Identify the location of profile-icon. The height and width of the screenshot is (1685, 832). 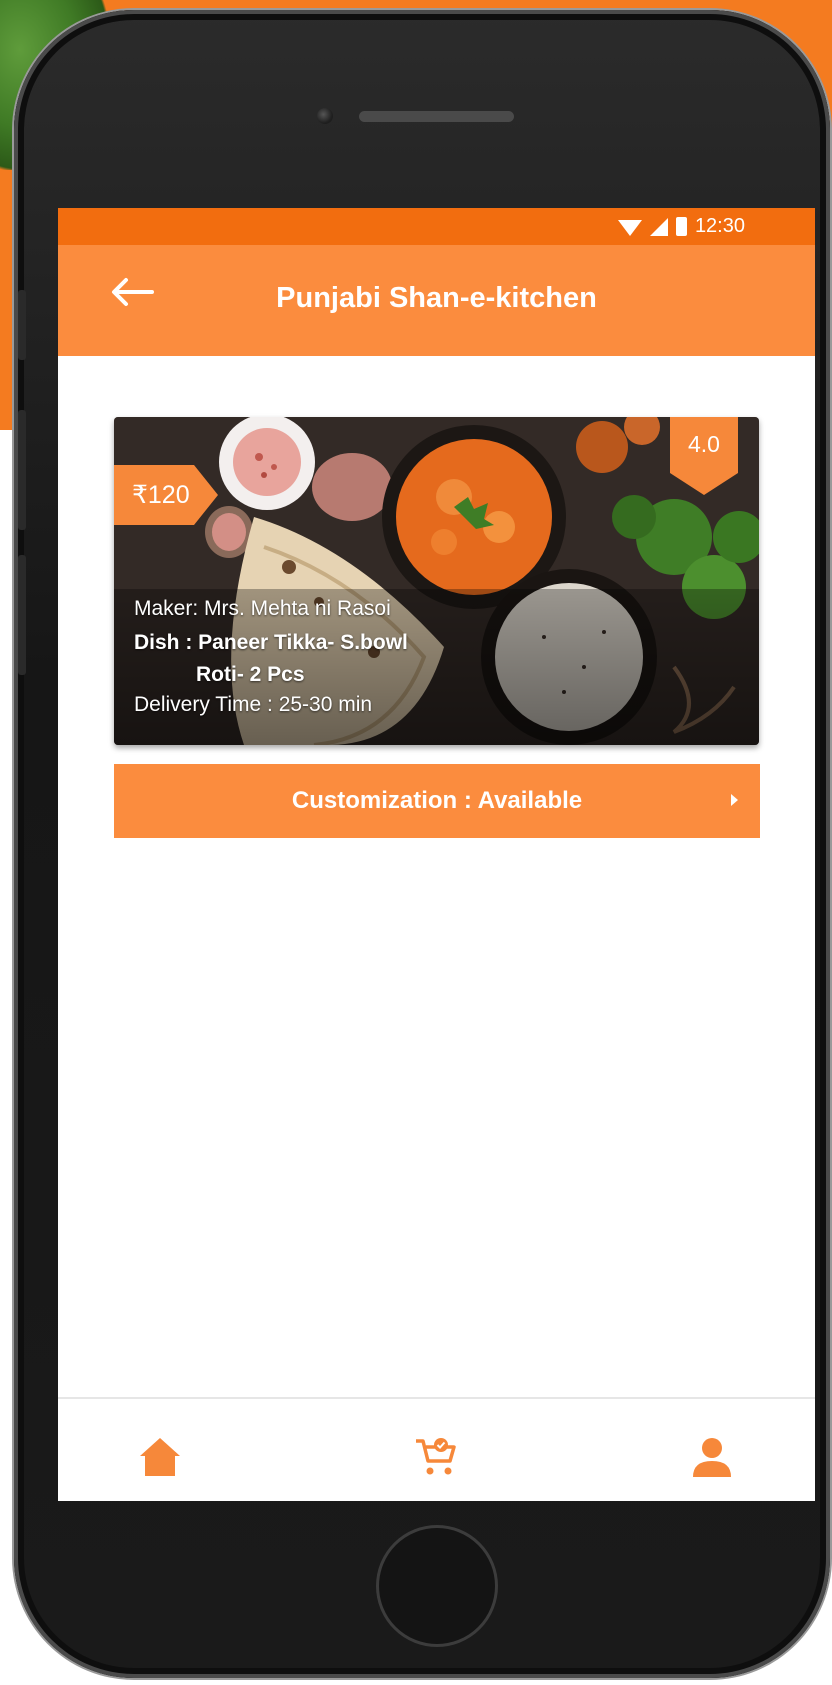
(712, 1457).